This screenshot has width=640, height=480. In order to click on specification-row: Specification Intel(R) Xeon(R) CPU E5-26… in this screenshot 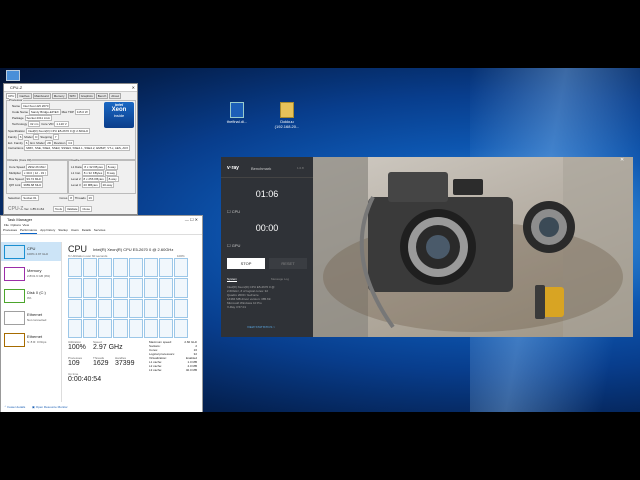, I will do `click(49, 131)`.